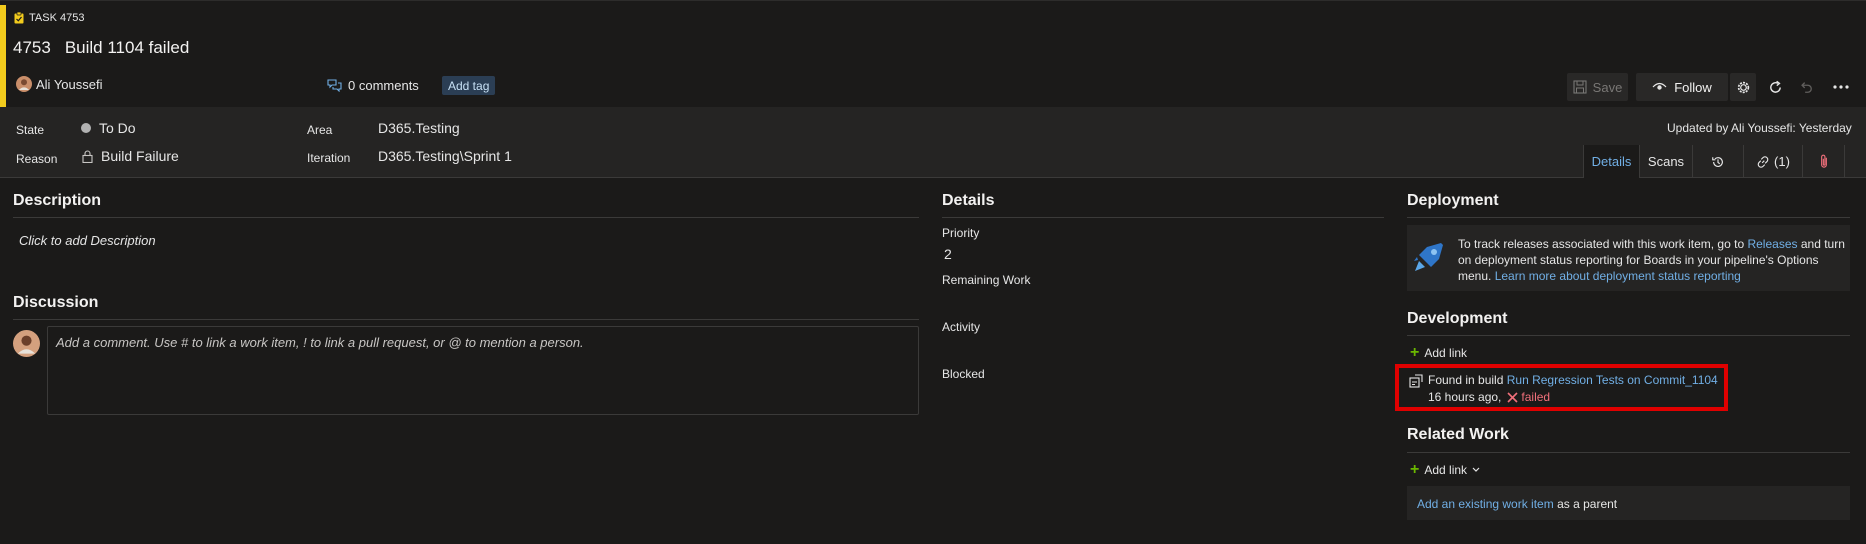 The image size is (1866, 544). Describe the element at coordinates (334, 85) in the screenshot. I see `comment-icon` at that location.